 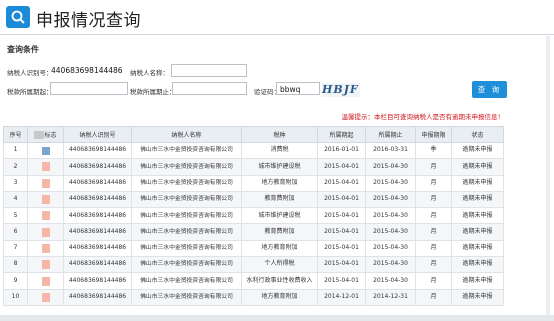 What do you see at coordinates (341, 134) in the screenshot?
I see `col-header-start: 所属期起` at bounding box center [341, 134].